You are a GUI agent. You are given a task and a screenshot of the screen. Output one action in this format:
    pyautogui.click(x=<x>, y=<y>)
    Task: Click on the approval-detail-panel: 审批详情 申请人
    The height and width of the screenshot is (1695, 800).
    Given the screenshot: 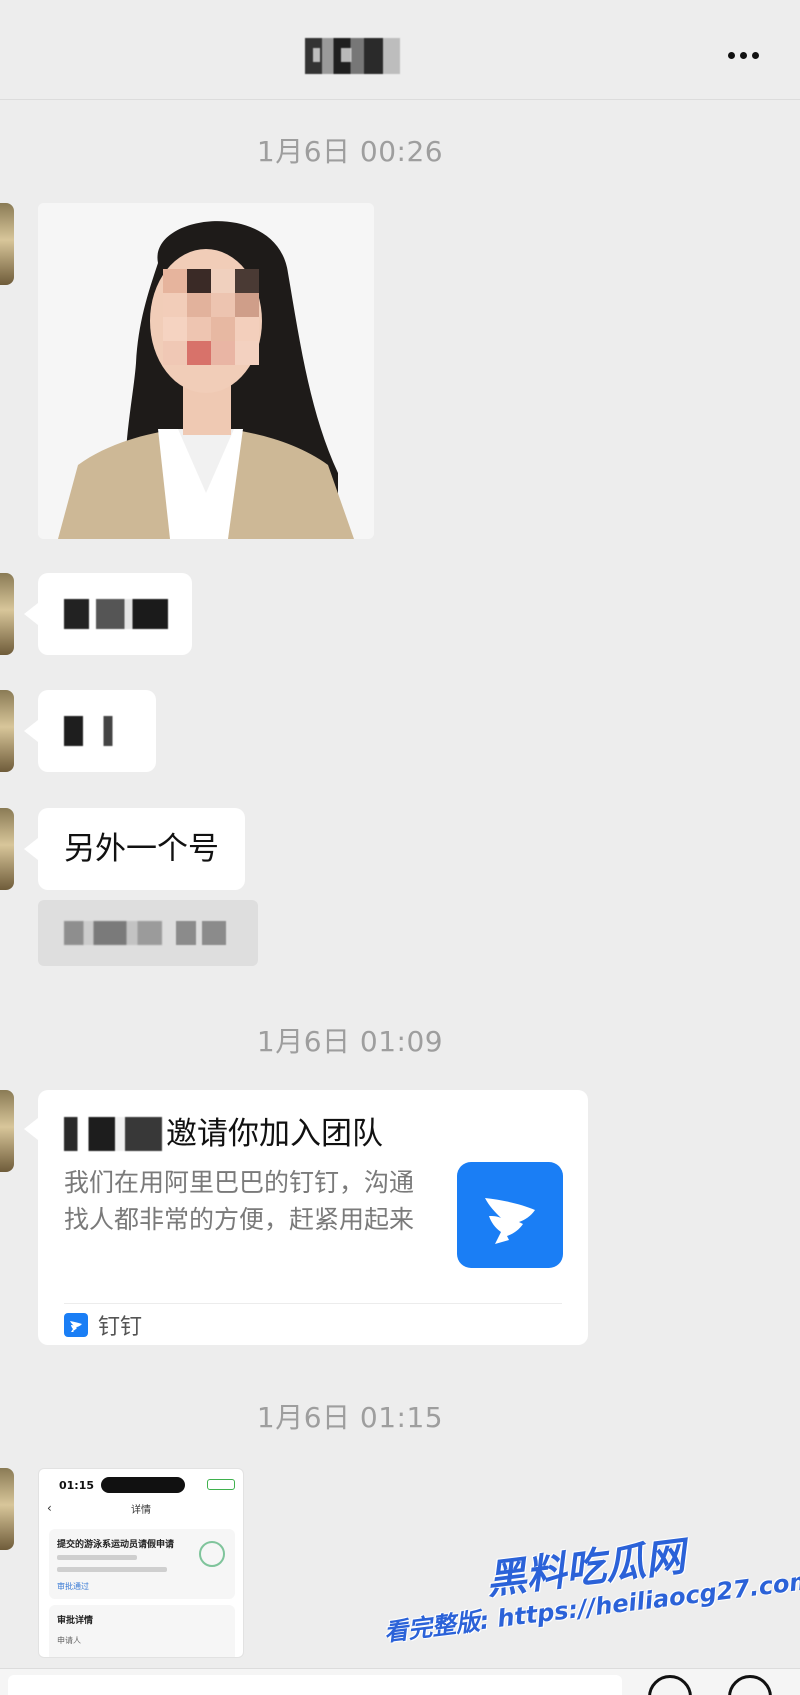 What is the action you would take?
    pyautogui.click(x=142, y=1631)
    